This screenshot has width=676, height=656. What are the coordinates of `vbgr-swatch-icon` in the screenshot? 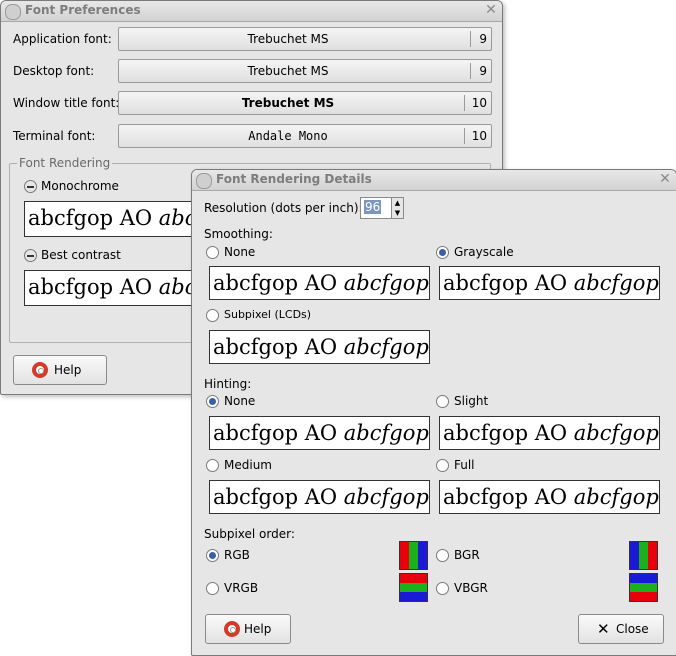 It's located at (643, 587).